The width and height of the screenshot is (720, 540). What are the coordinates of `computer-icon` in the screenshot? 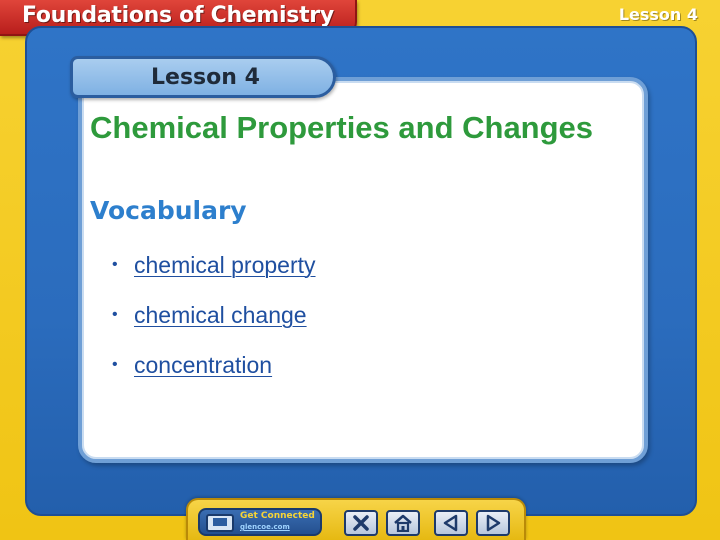 It's located at (220, 523).